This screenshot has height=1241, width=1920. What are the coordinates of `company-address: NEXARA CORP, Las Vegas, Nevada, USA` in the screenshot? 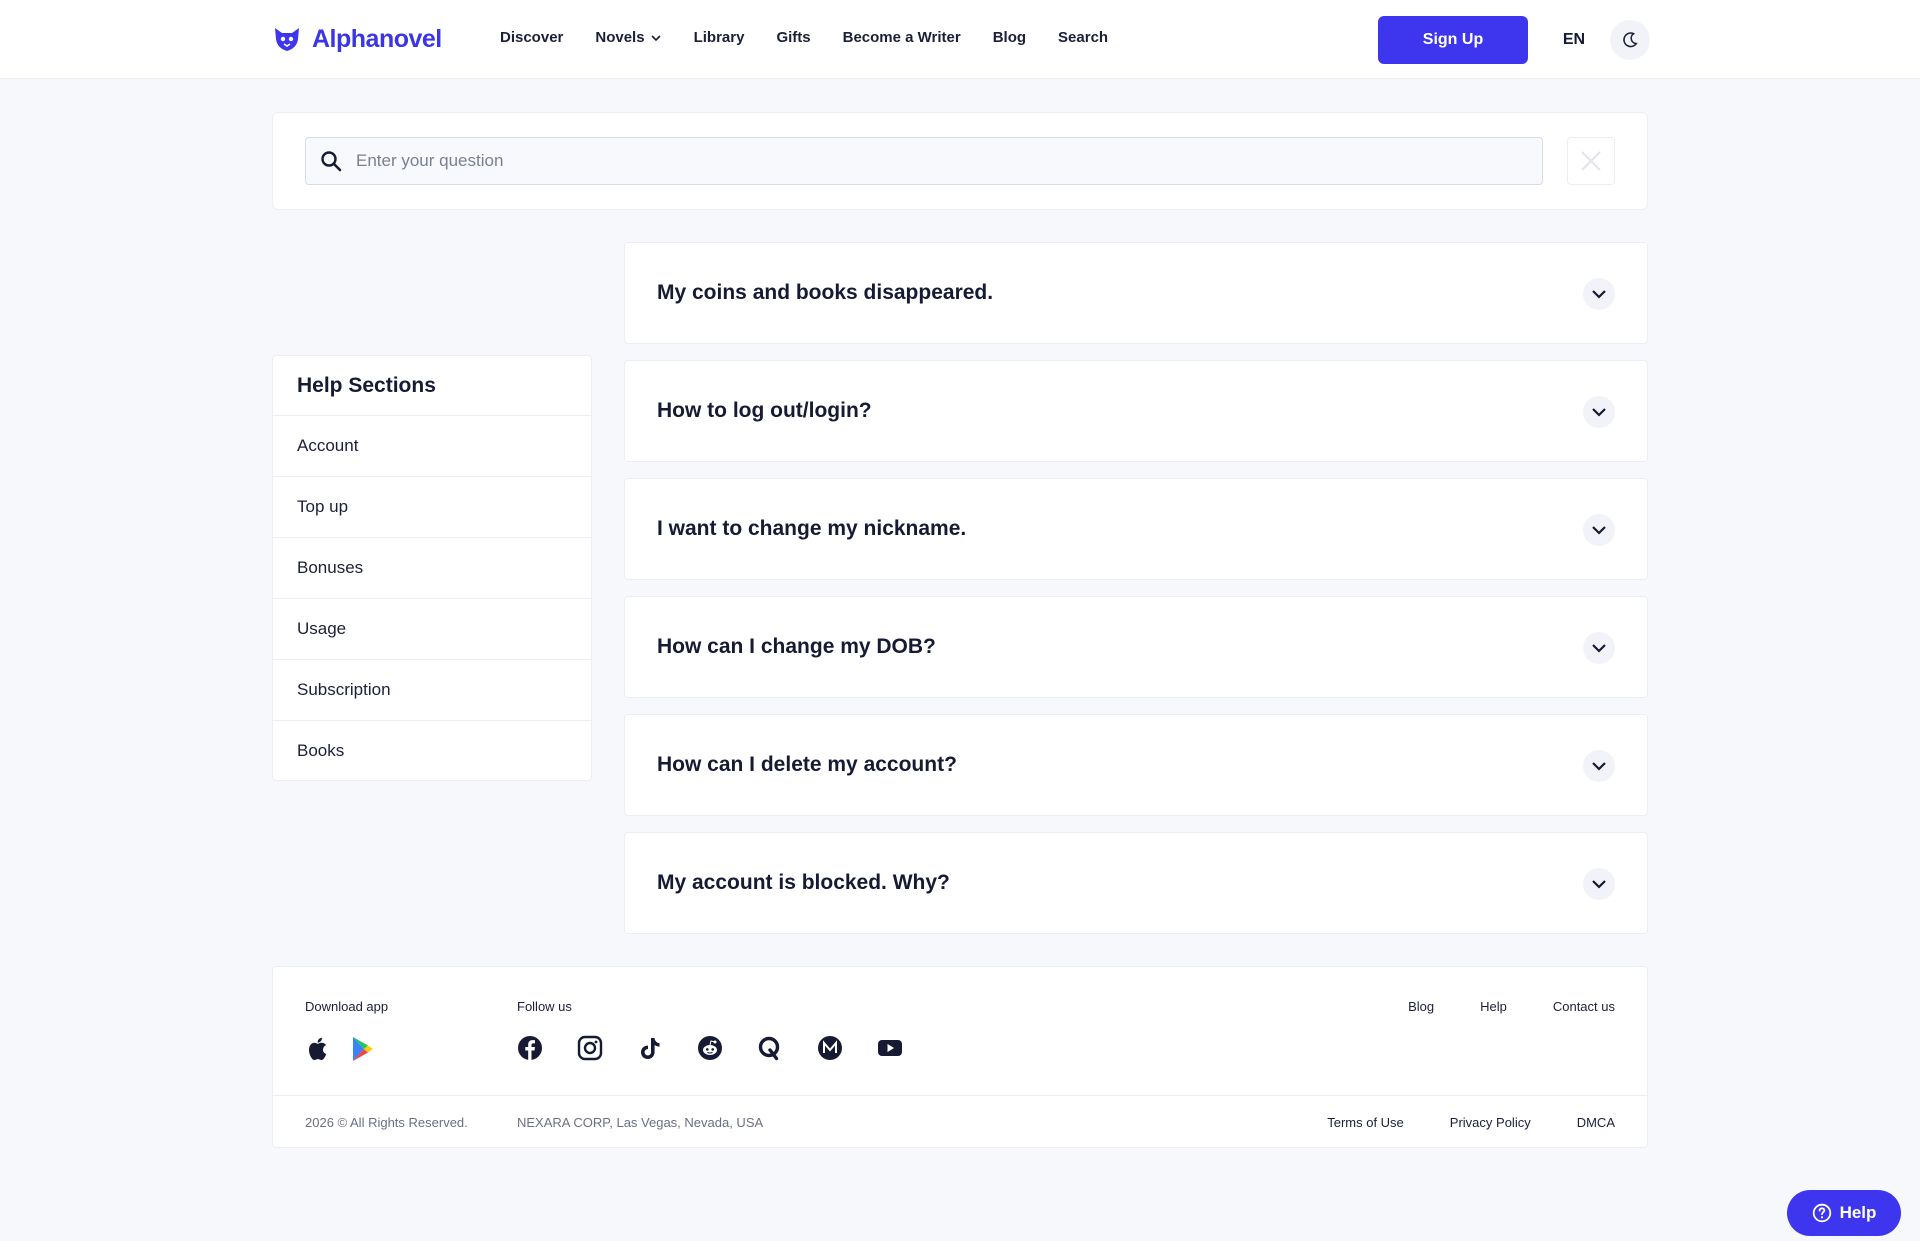 It's located at (640, 1122).